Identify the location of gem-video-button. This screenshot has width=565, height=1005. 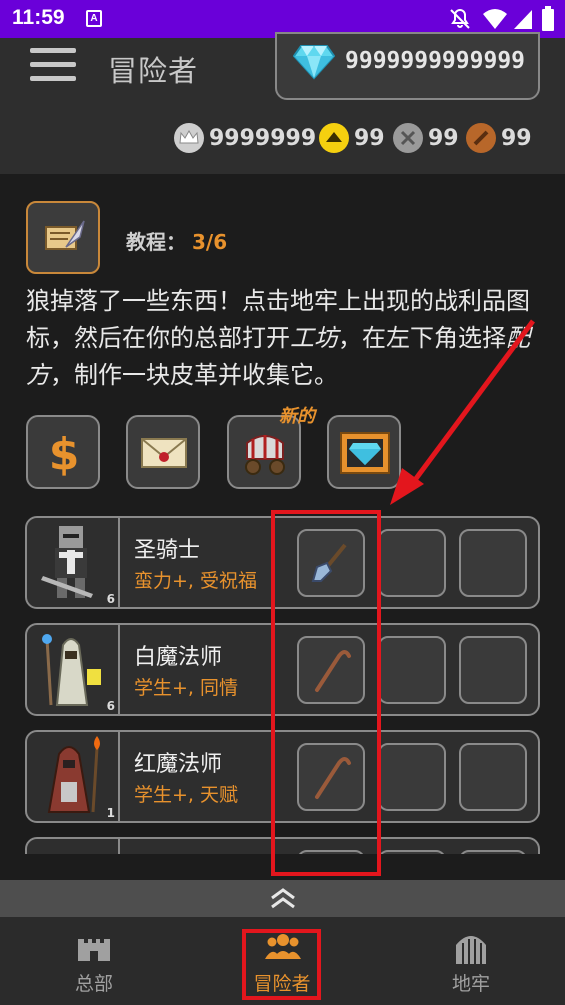
(364, 452).